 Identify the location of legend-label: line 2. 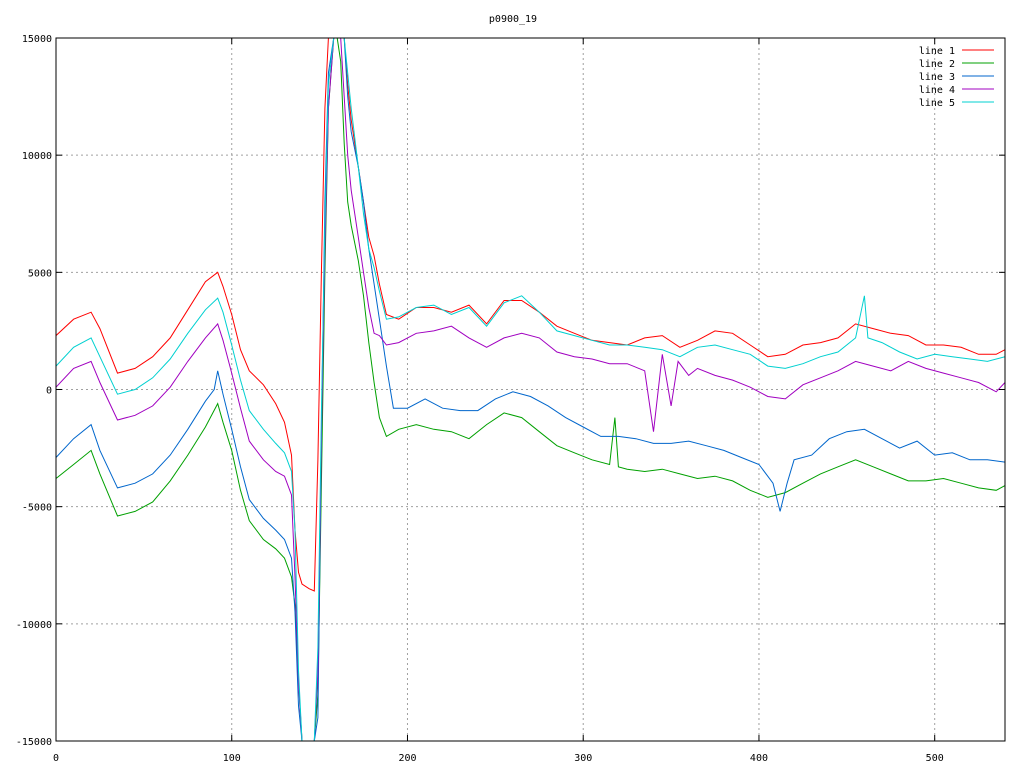
(937, 64).